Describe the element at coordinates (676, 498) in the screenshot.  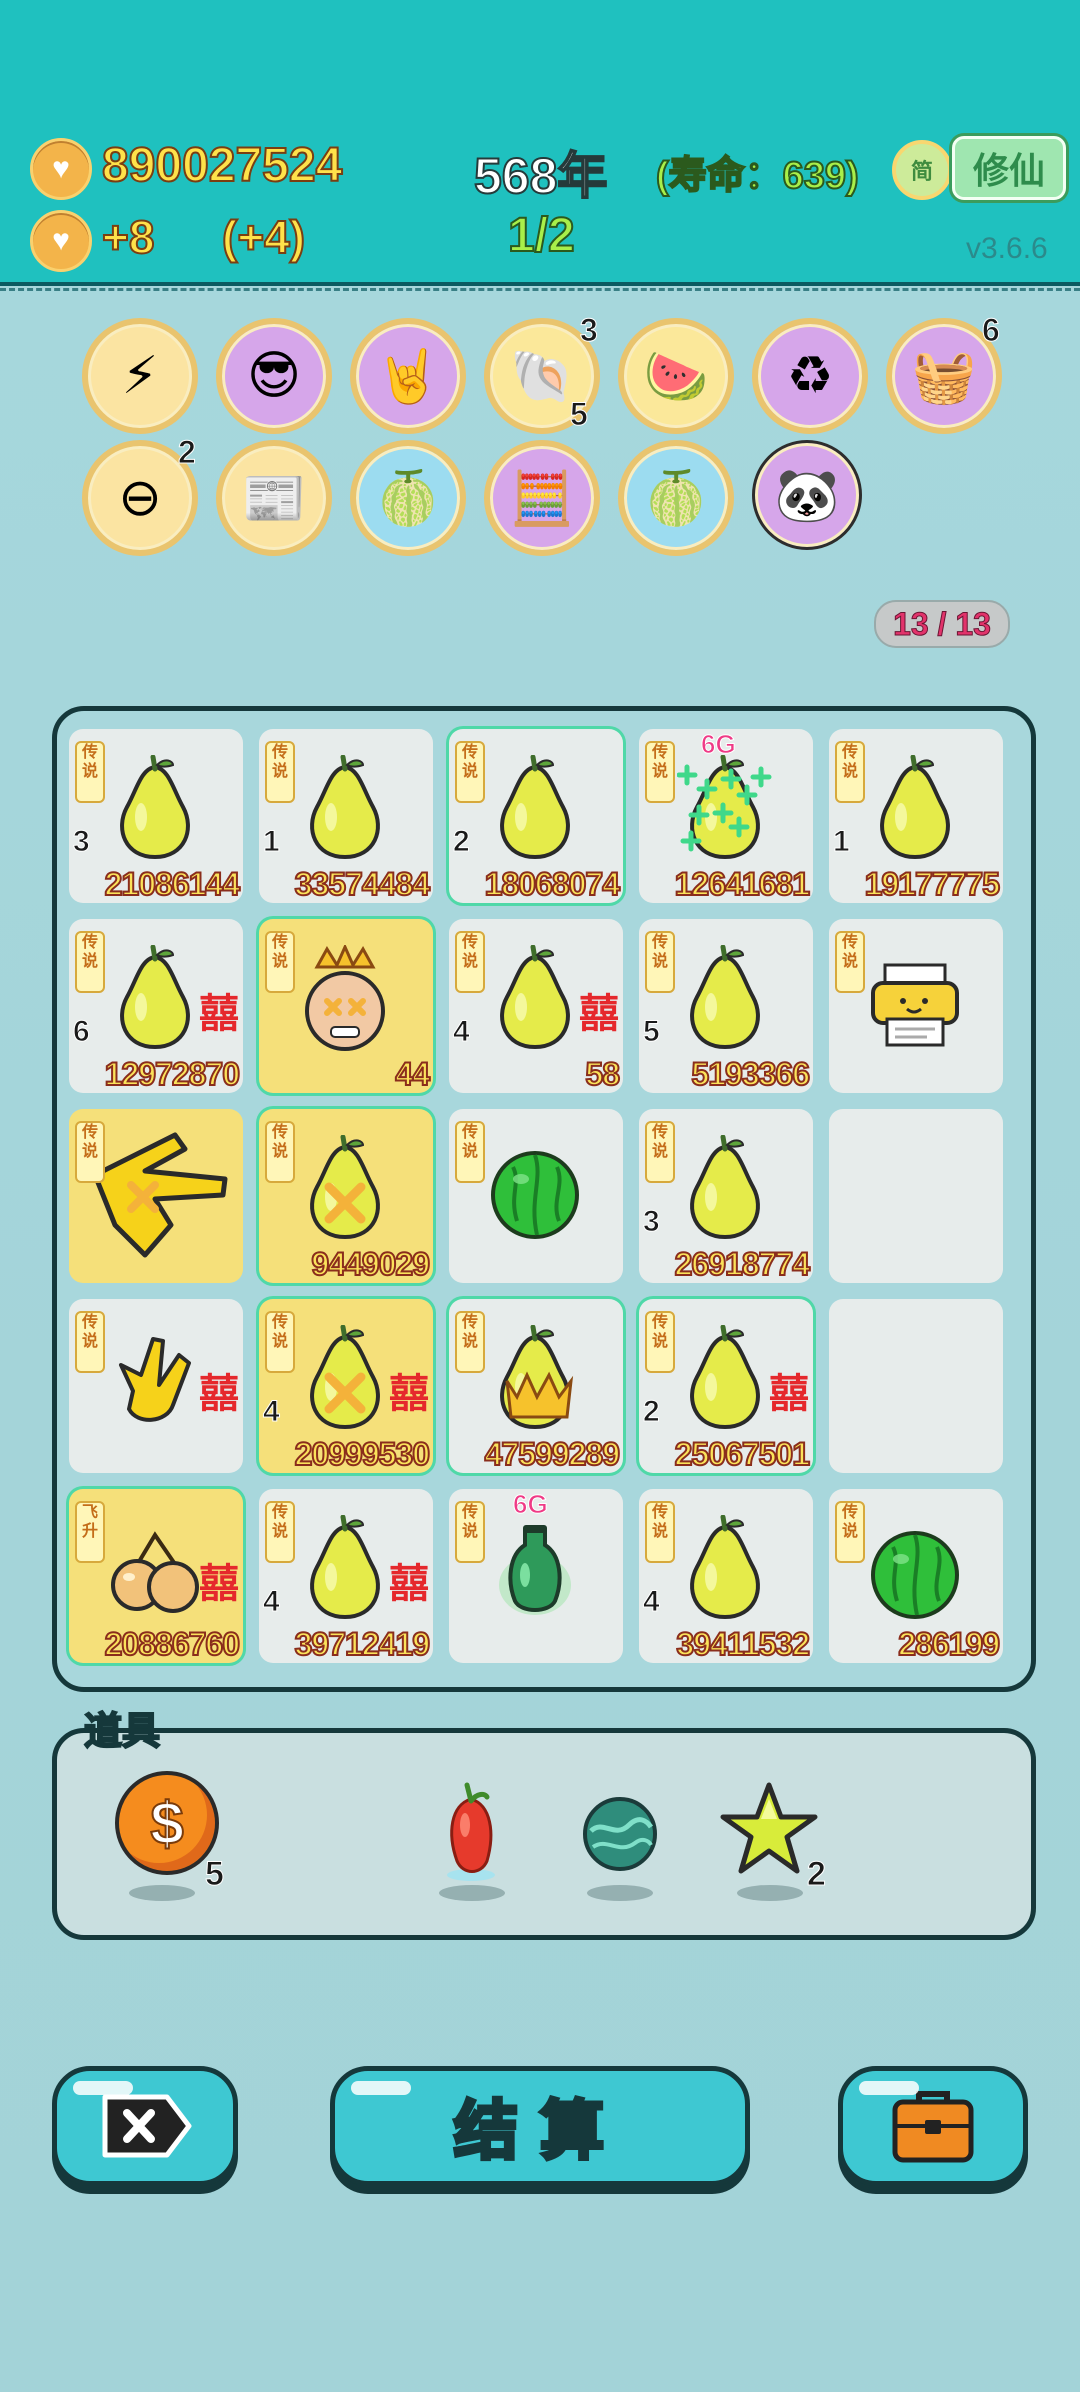
I see `grapefruit-blue-icon: 🍈` at that location.